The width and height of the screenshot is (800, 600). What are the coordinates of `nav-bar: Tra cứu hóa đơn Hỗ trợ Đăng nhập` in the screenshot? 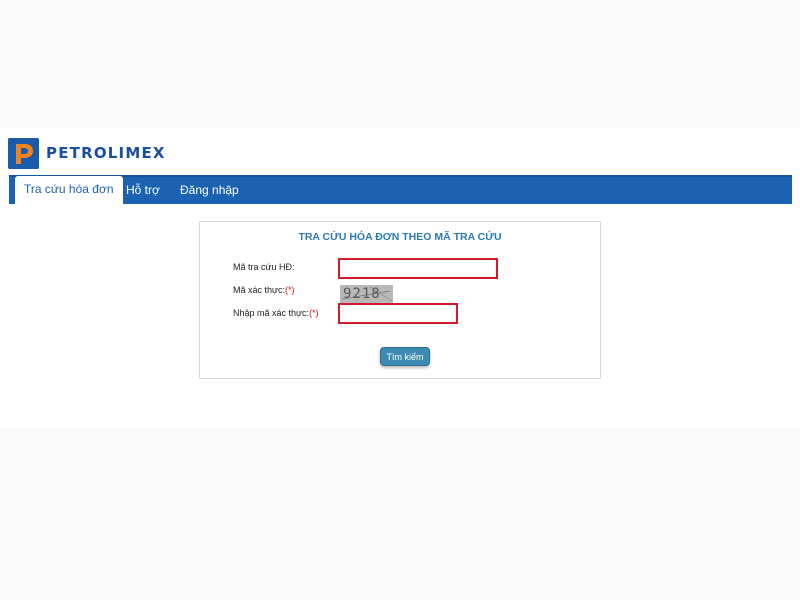 It's located at (400, 189).